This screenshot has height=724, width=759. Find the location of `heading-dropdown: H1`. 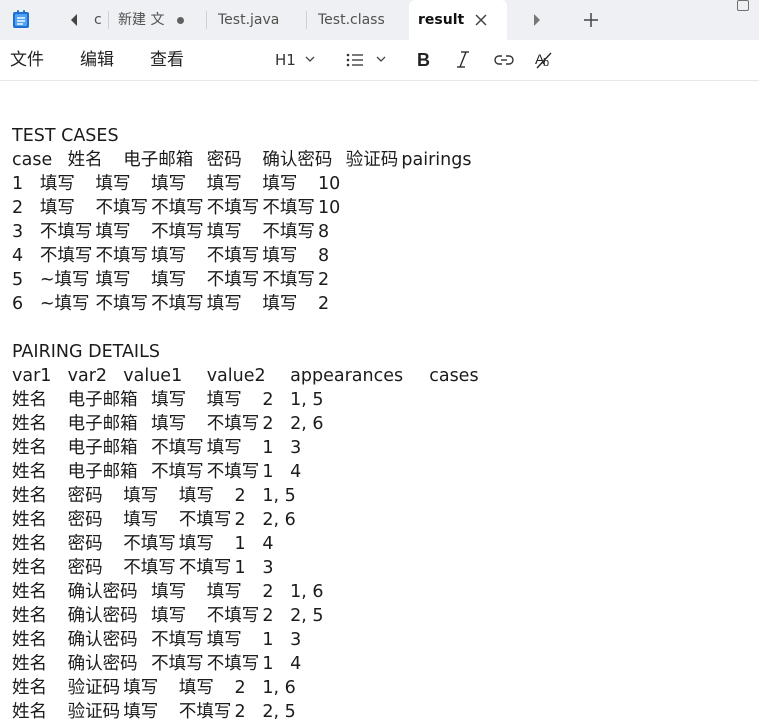

heading-dropdown: H1 is located at coordinates (297, 60).